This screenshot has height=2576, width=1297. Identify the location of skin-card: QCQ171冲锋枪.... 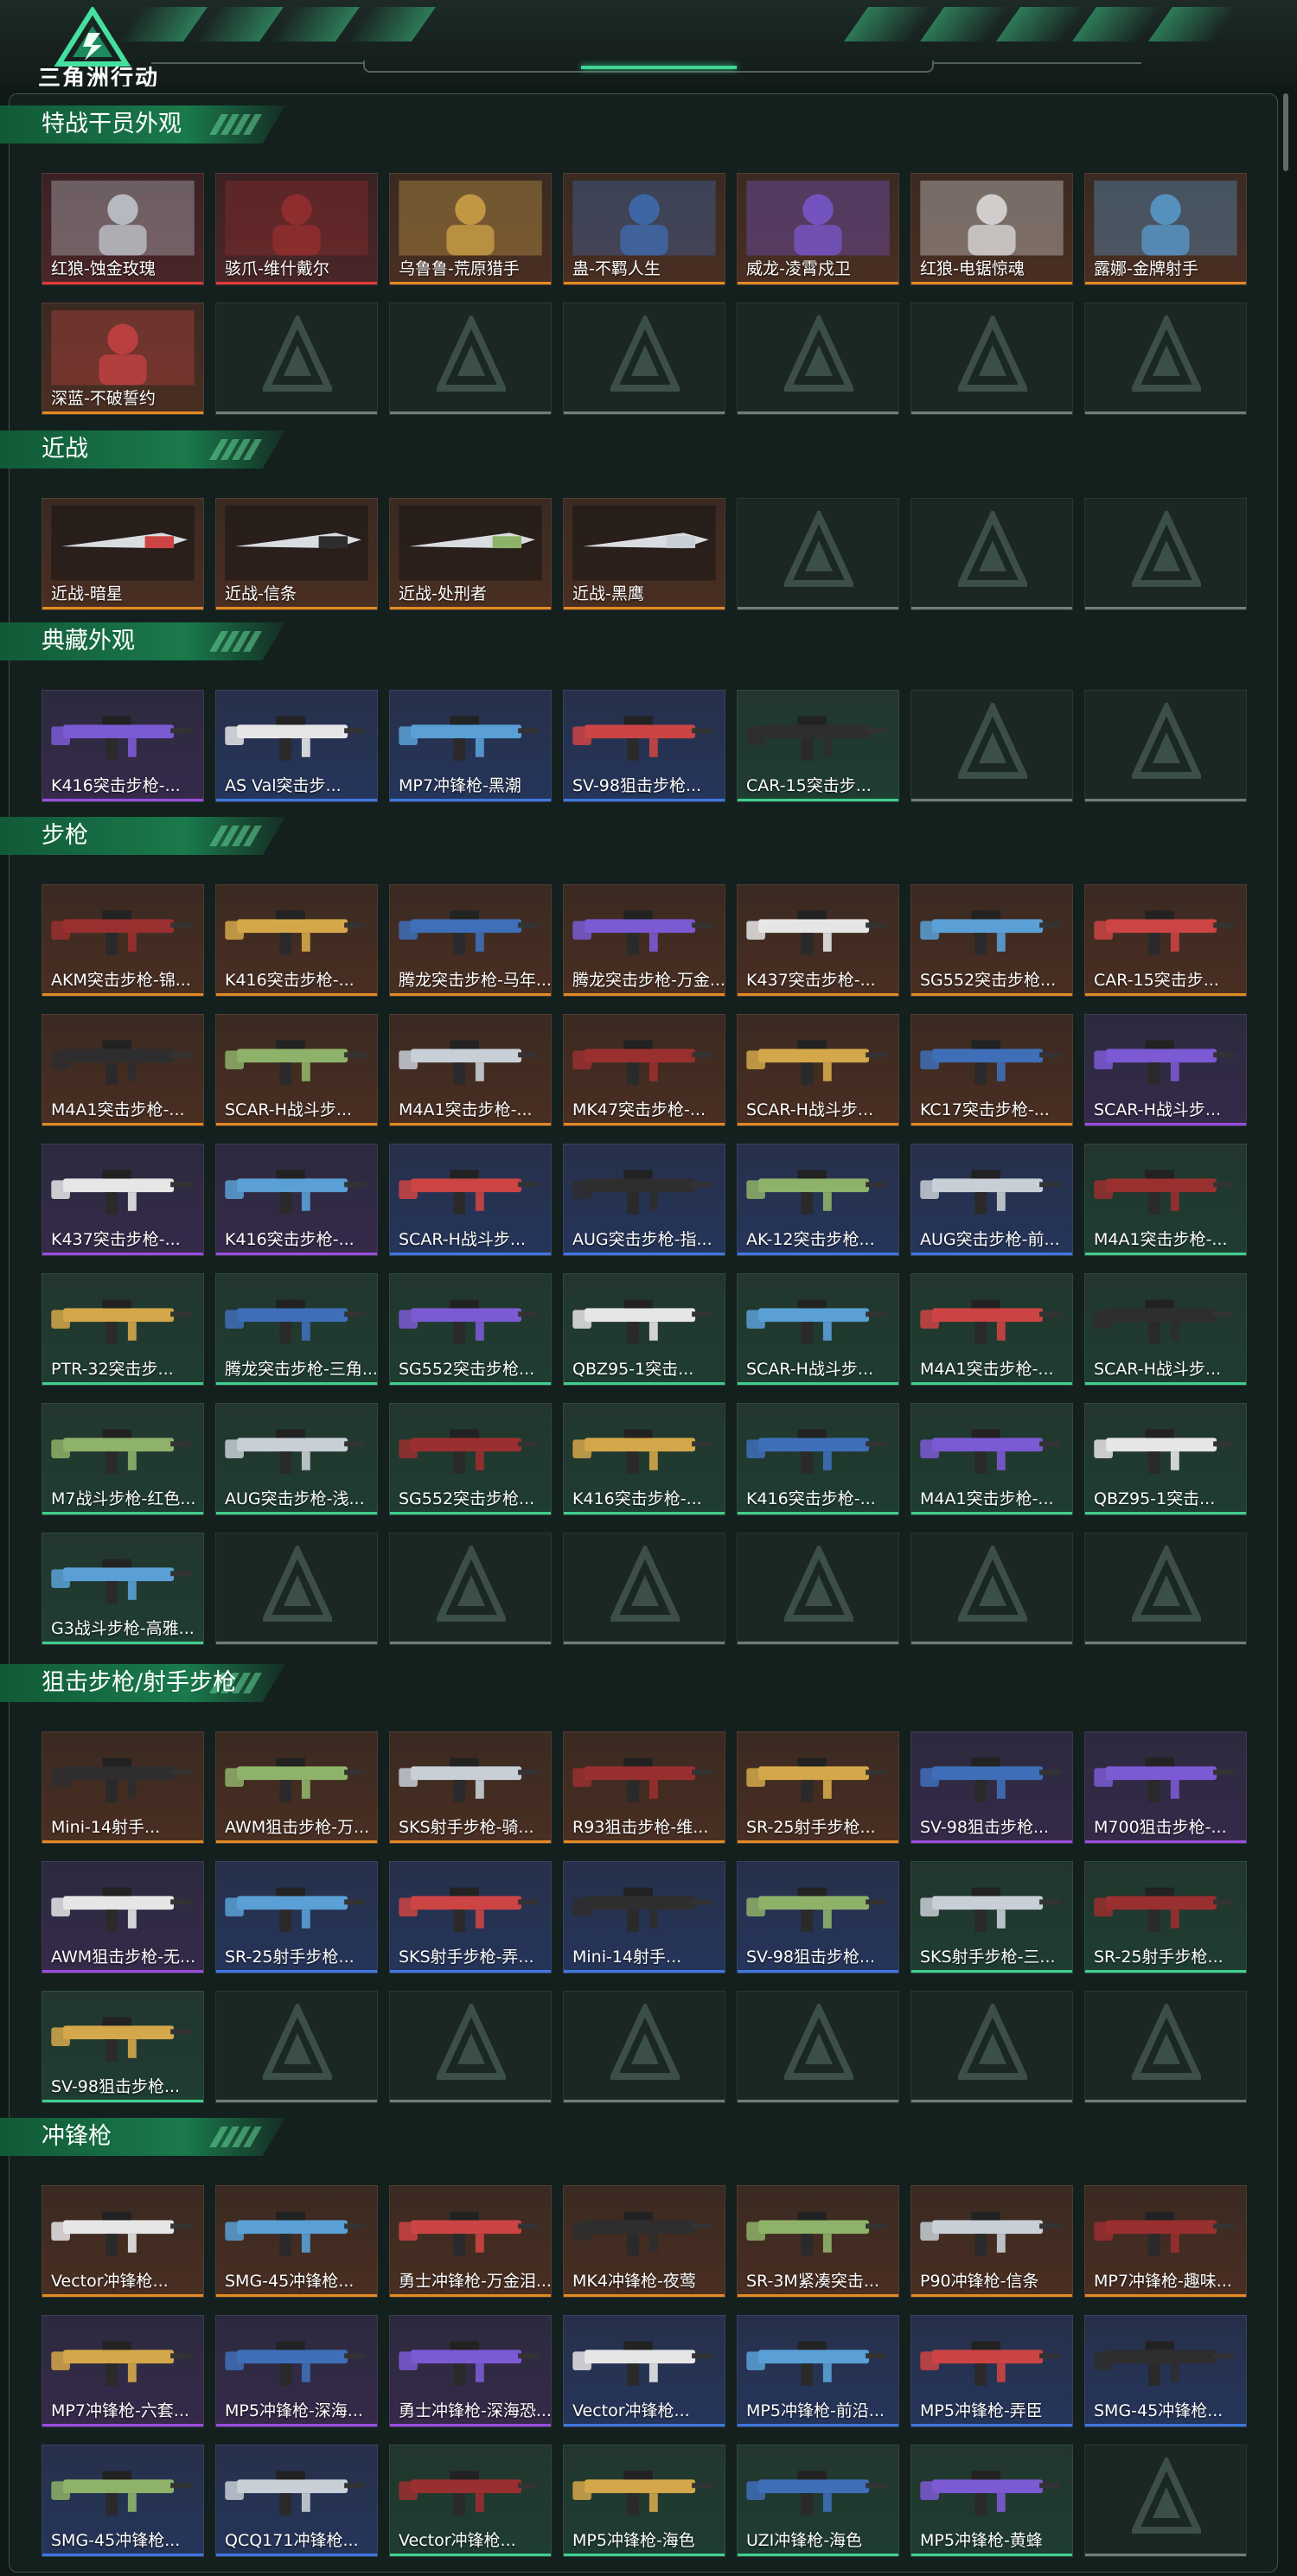
(296, 2501).